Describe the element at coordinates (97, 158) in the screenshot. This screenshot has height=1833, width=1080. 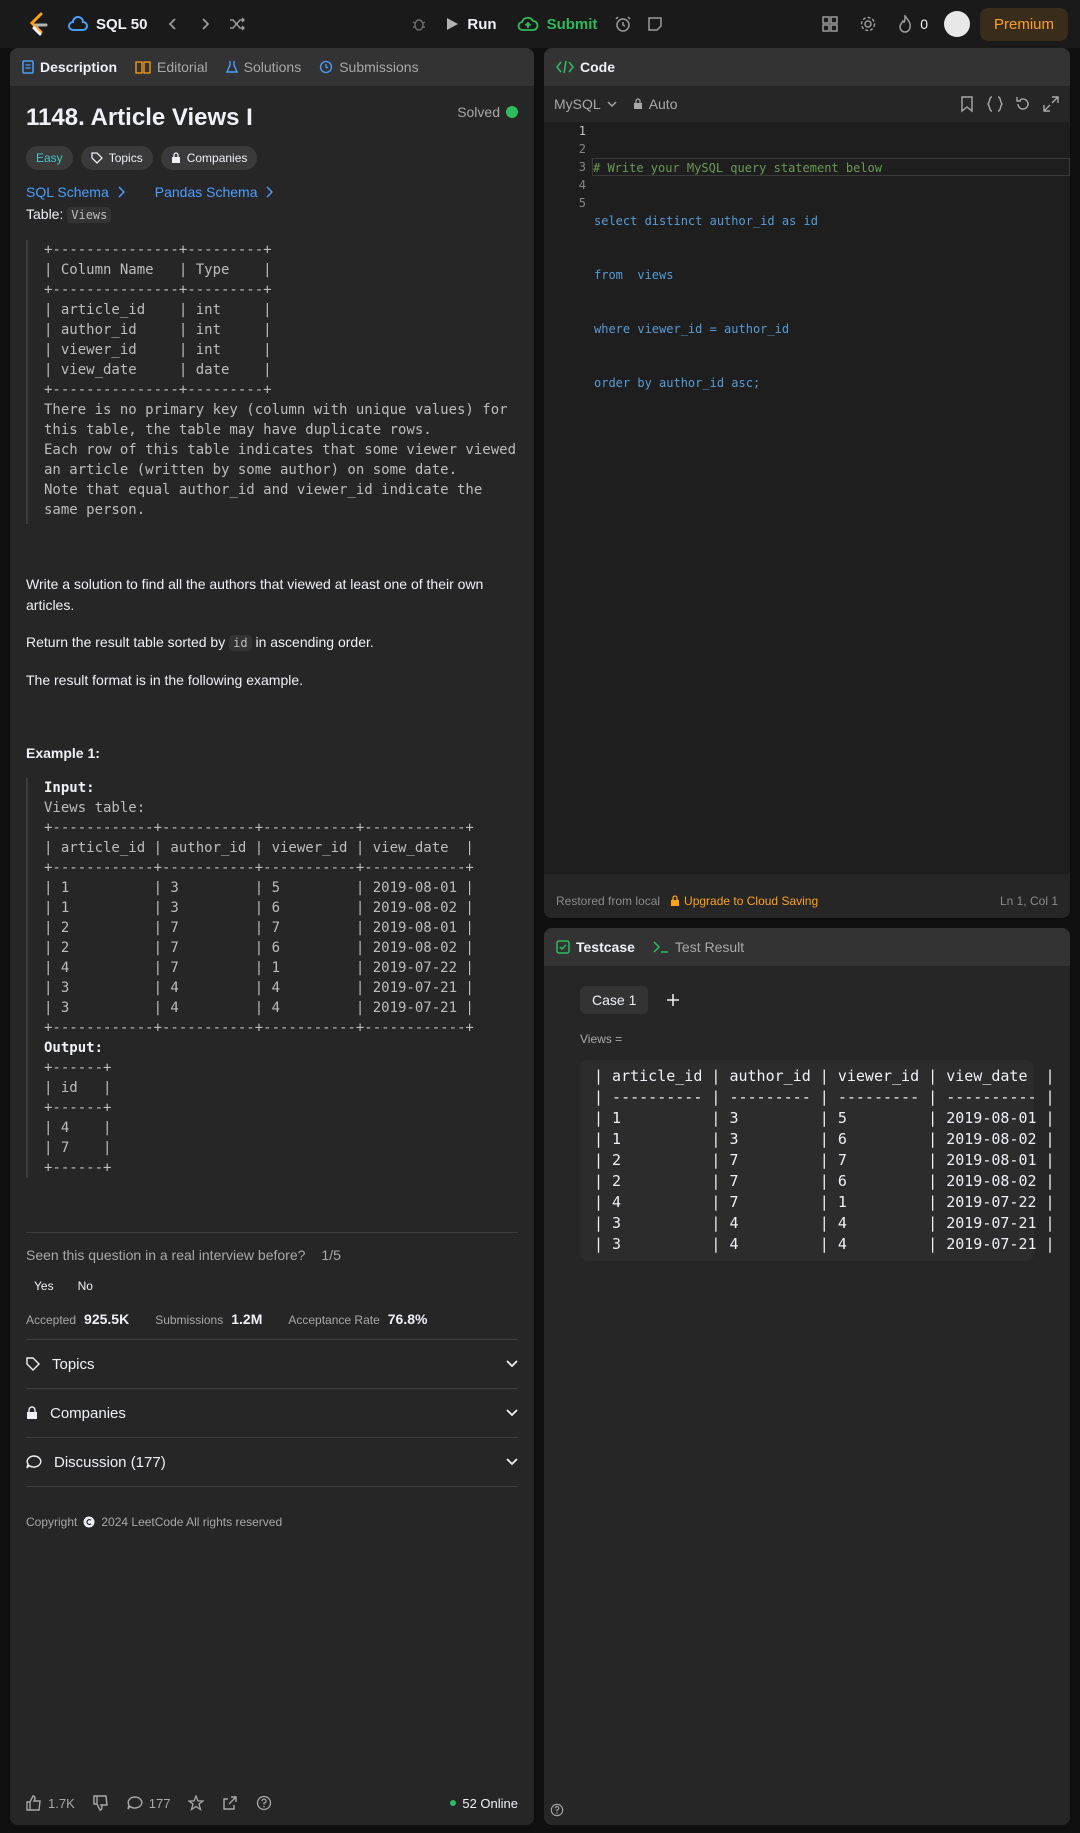
I see `tag-icon` at that location.